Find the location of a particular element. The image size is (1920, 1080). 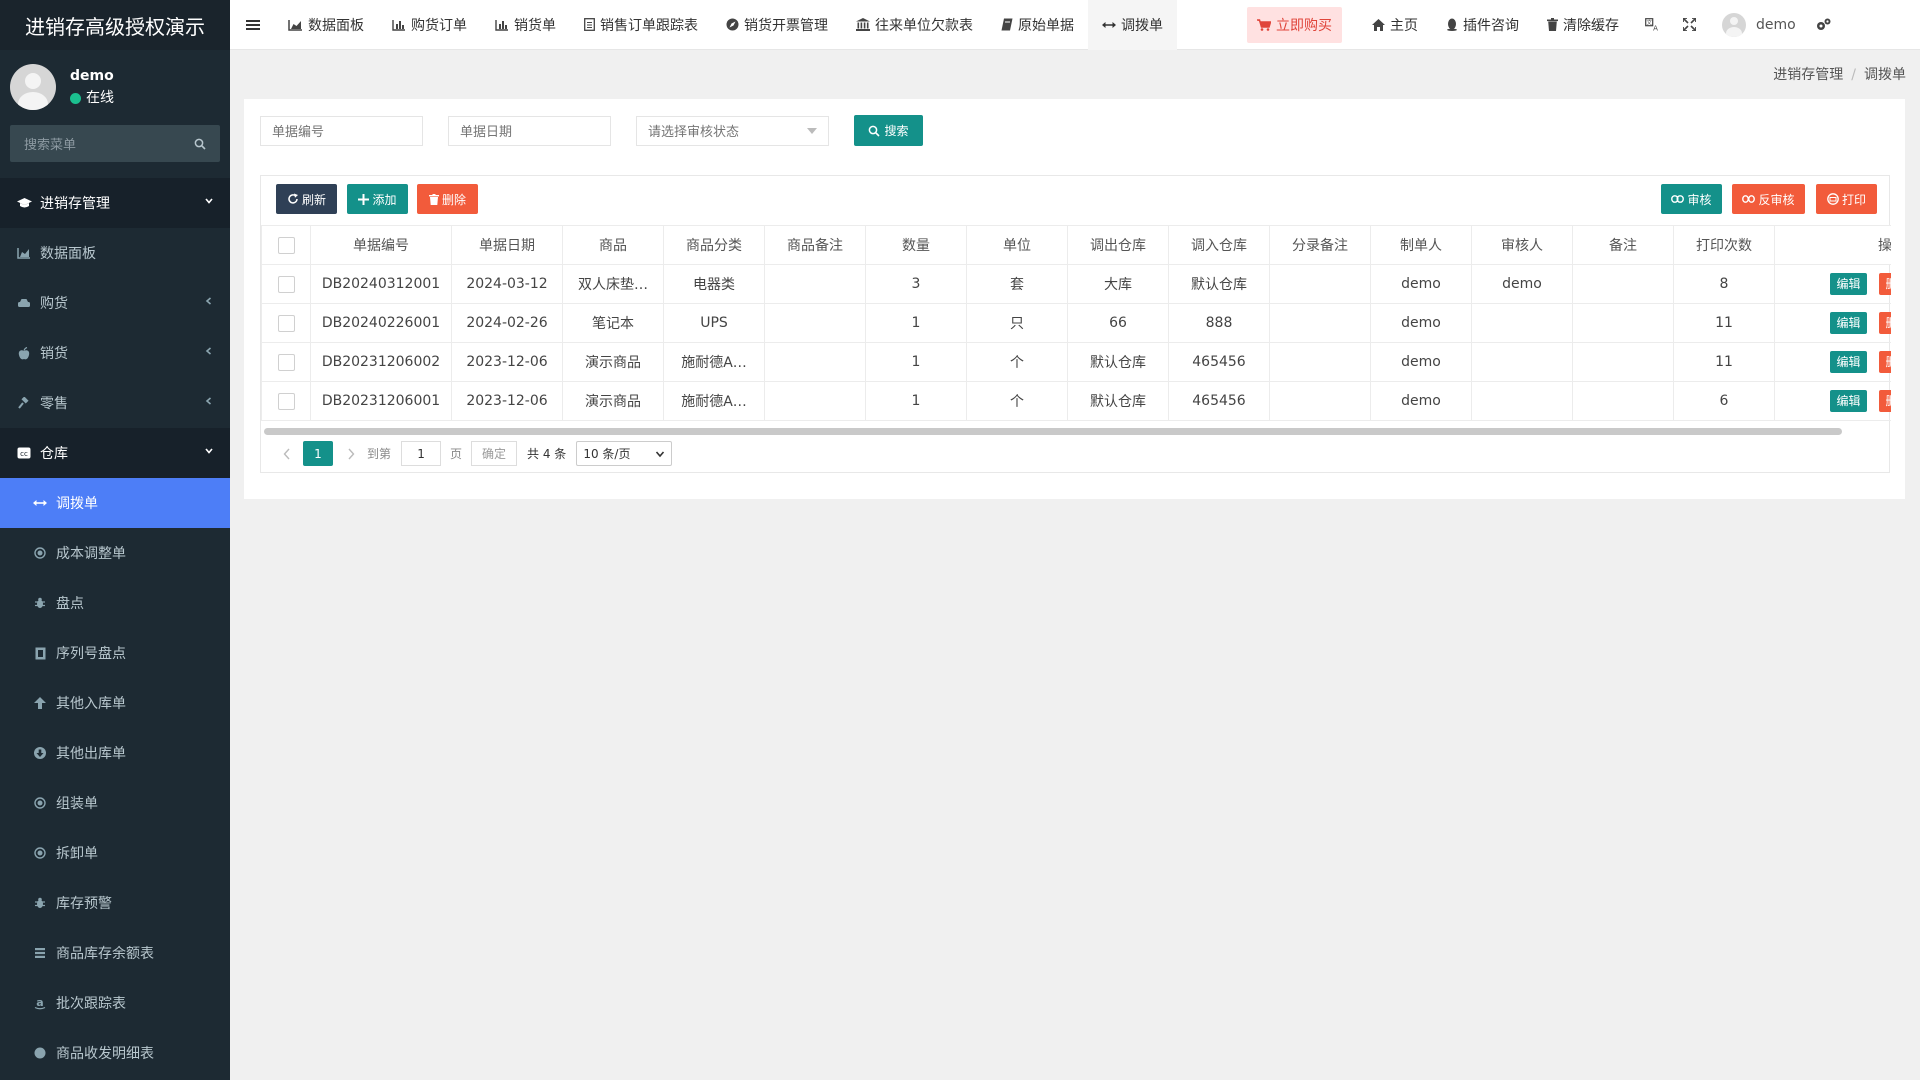

menu-toggle-button is located at coordinates (252, 25).